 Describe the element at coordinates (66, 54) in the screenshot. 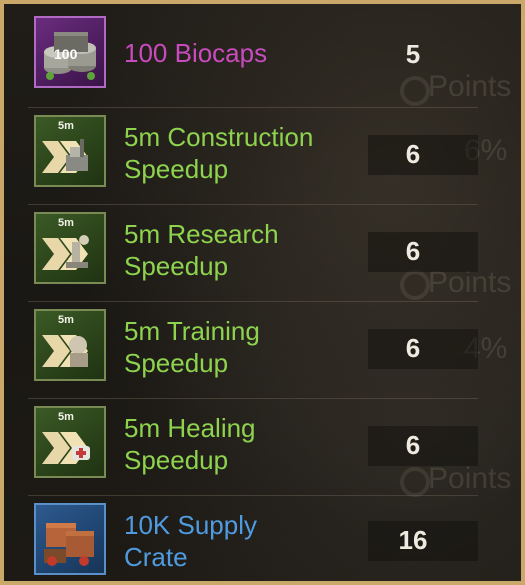

I see `biocaps-amount-badge: 100` at that location.